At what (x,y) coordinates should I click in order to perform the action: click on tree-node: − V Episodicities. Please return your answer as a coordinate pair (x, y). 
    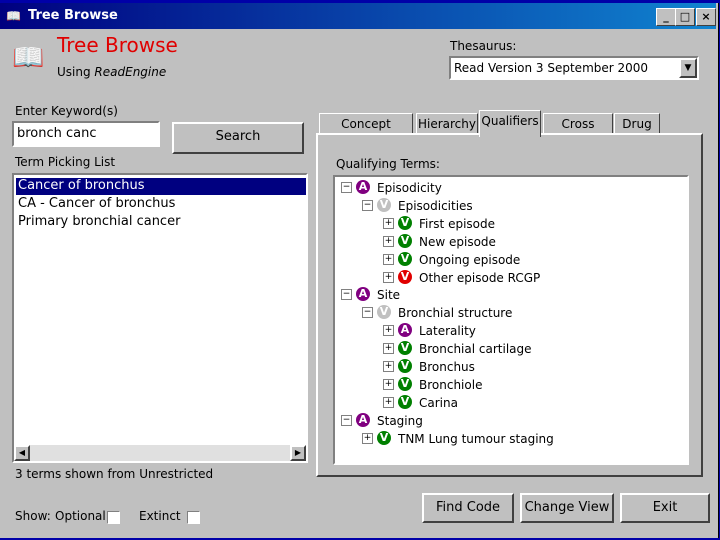
    Looking at the image, I should click on (510, 206).